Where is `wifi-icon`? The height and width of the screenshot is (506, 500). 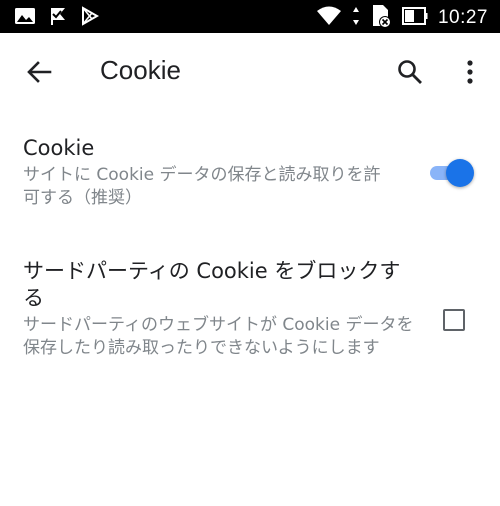
wifi-icon is located at coordinates (329, 18).